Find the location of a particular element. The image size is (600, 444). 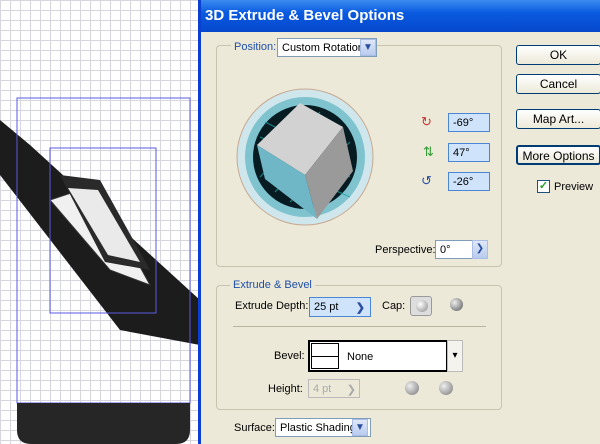

rotate-z-field: -26° is located at coordinates (469, 181).